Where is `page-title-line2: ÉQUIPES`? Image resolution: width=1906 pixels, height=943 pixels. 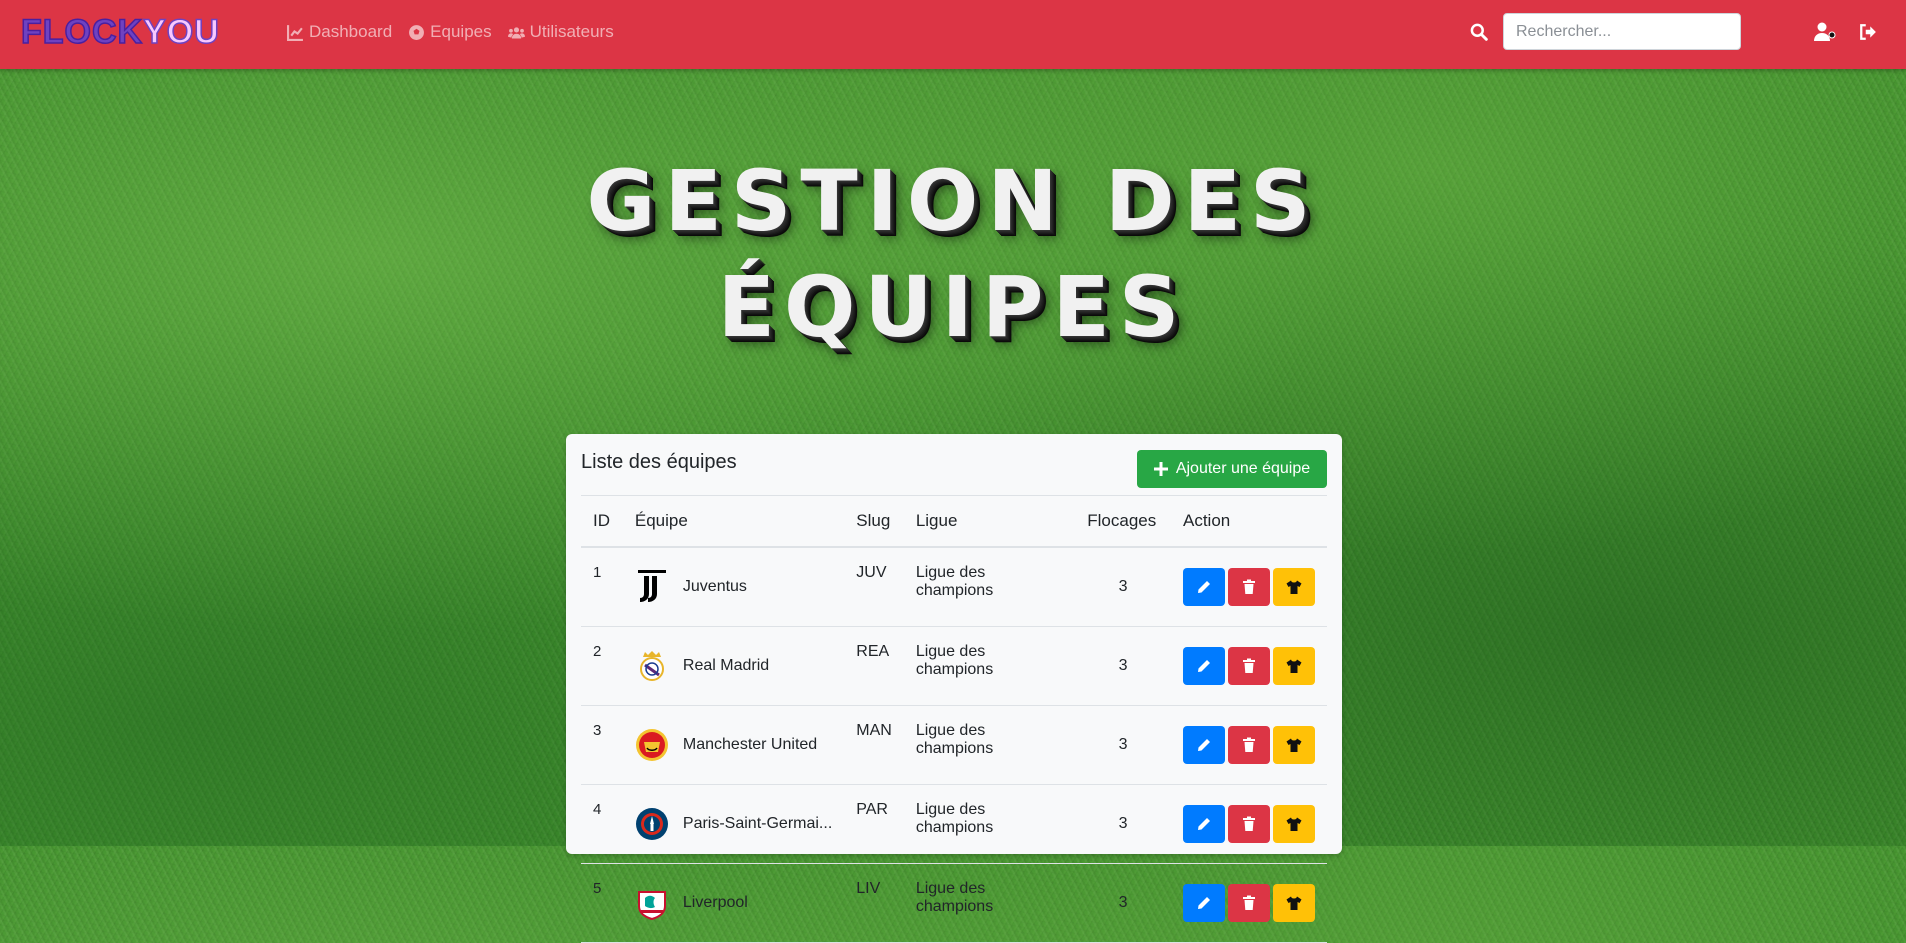
page-title-line2: ÉQUIPES is located at coordinates (953, 307).